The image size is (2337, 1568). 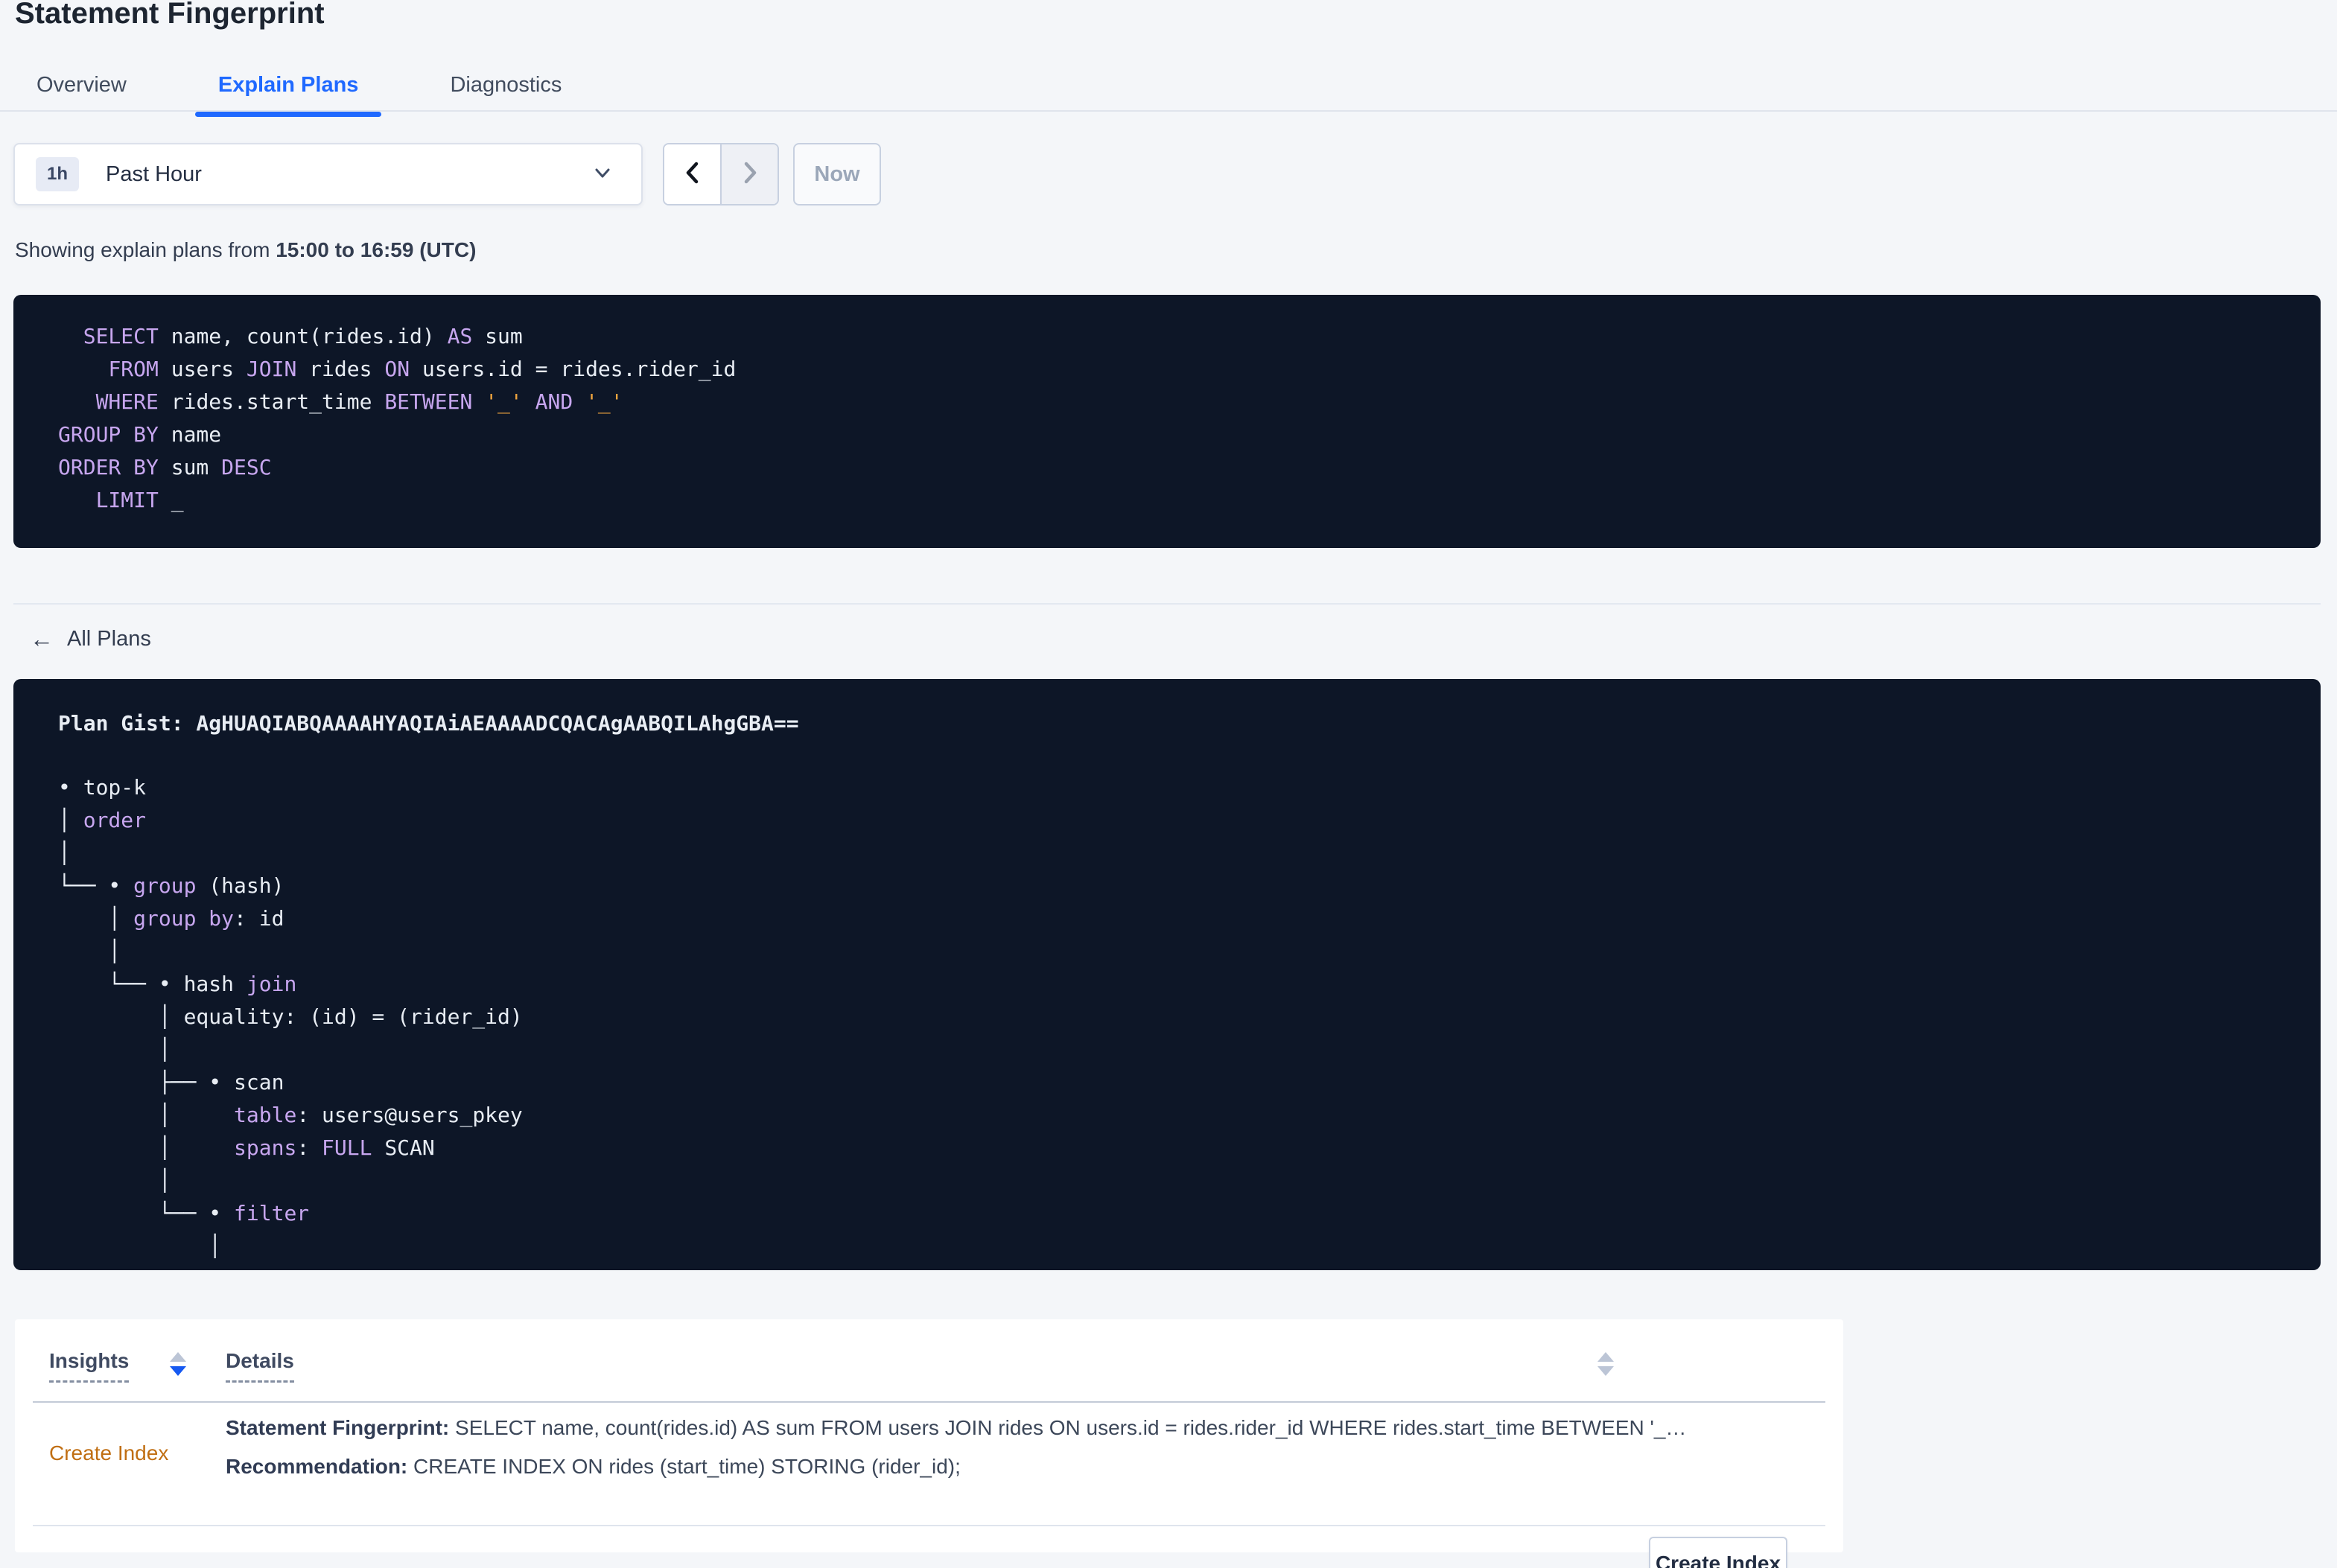 What do you see at coordinates (603, 174) in the screenshot?
I see `chevron-down-icon` at bounding box center [603, 174].